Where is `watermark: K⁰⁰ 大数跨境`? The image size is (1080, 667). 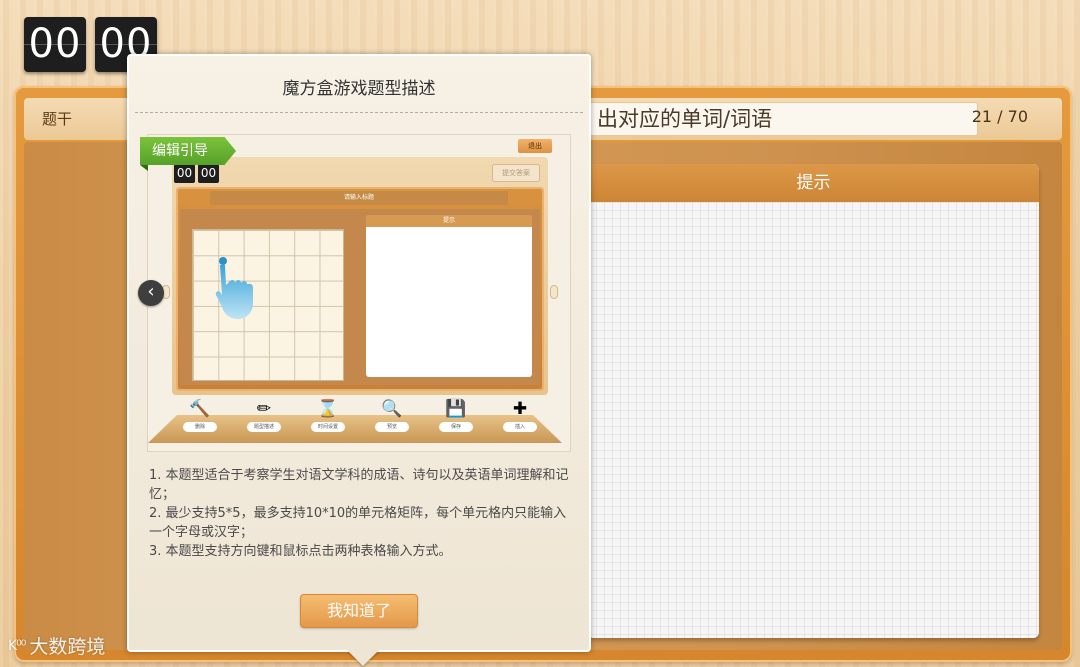 watermark: K⁰⁰ 大数跨境 is located at coordinates (56, 645).